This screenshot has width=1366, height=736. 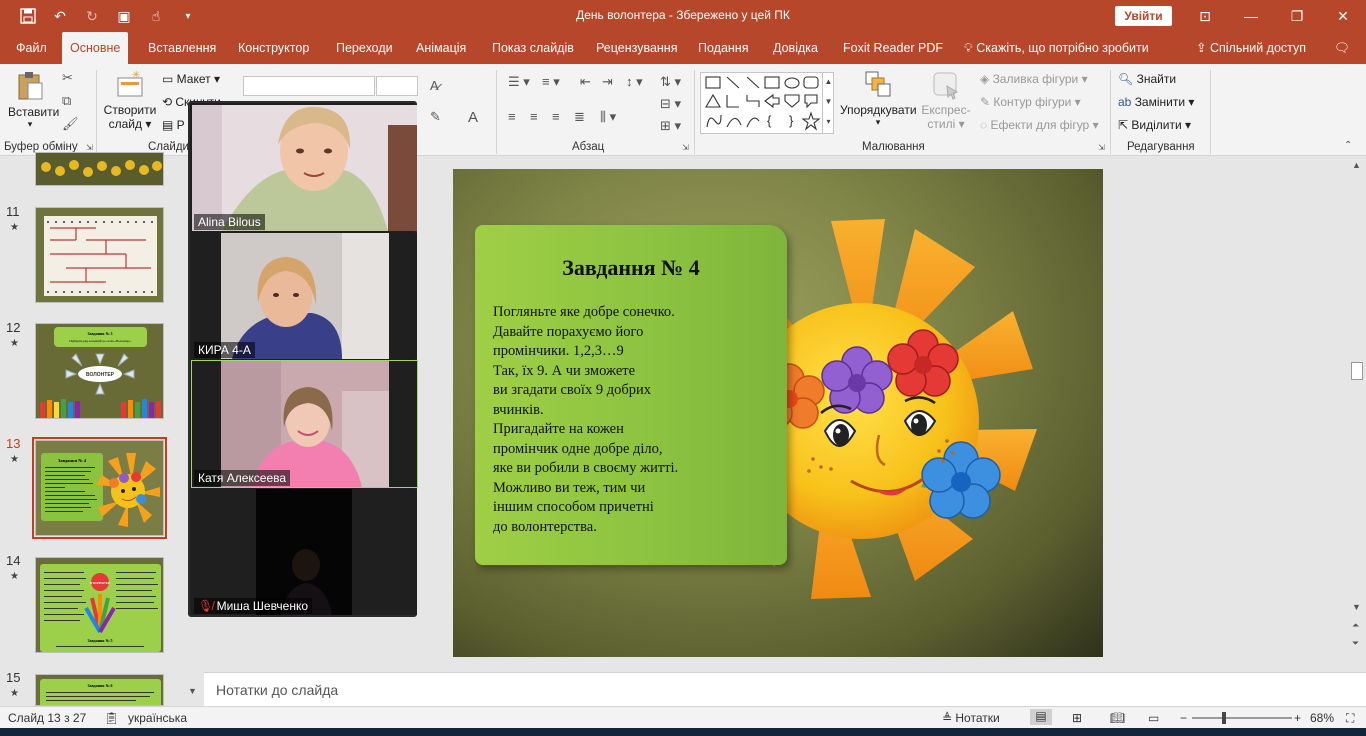 I want to click on clear-formatting-icon: A̷, so click(x=434, y=85).